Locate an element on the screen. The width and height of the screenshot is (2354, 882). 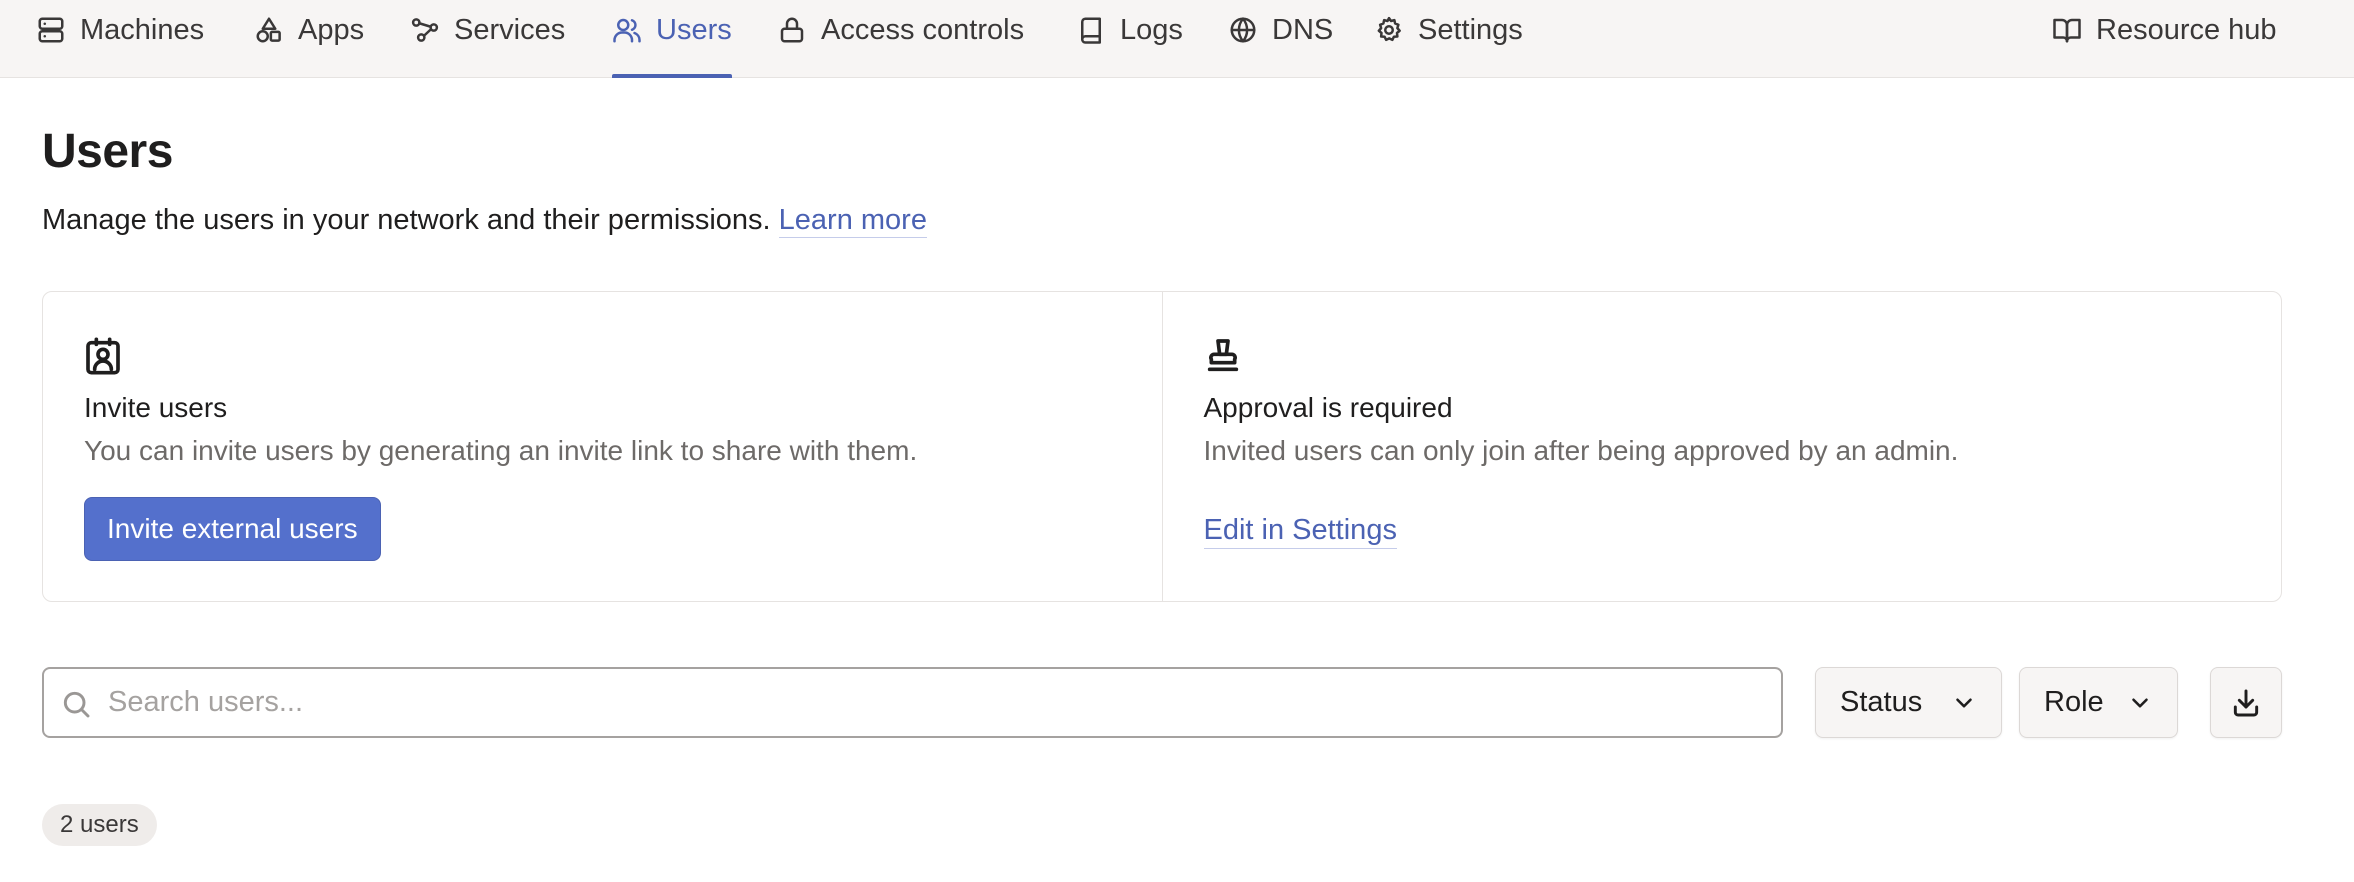
nav-item-label: Settings is located at coordinates (1470, 29).